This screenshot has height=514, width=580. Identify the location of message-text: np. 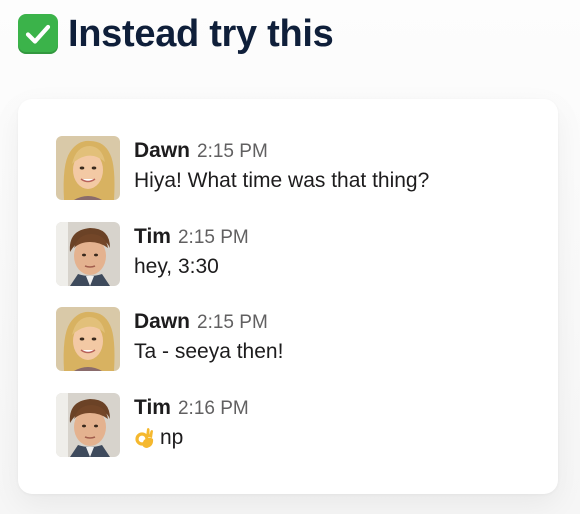
(191, 438).